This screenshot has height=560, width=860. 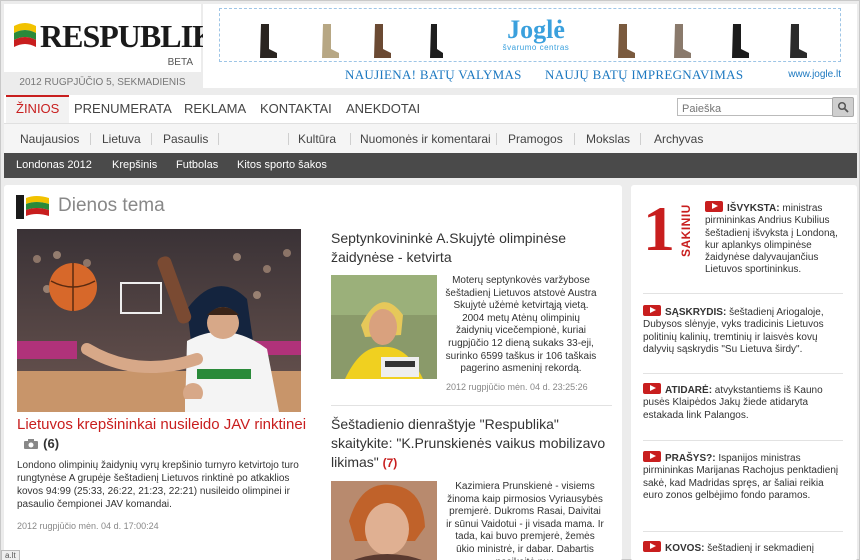 What do you see at coordinates (111, 205) in the screenshot?
I see `section-title: Dienos tema` at bounding box center [111, 205].